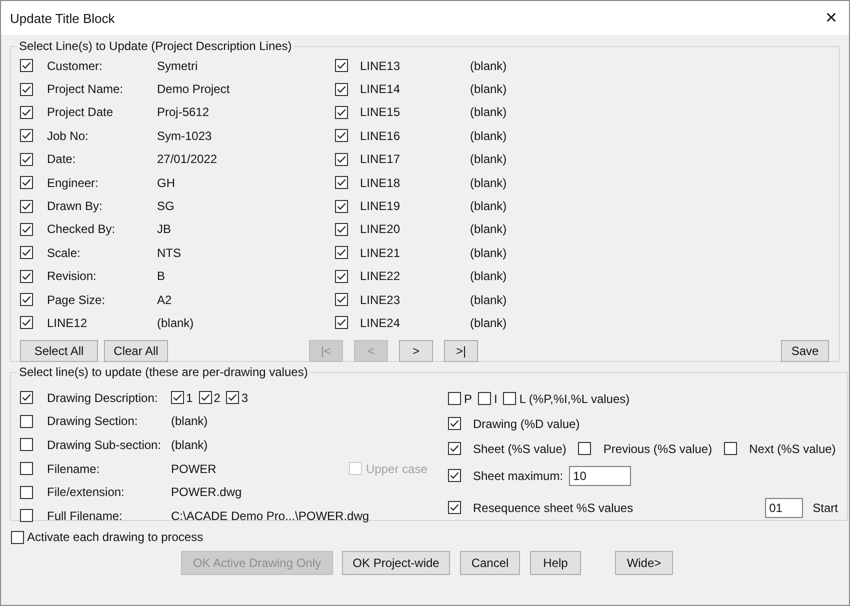 The width and height of the screenshot is (850, 606). I want to click on line-label: Engineer:, so click(73, 183).